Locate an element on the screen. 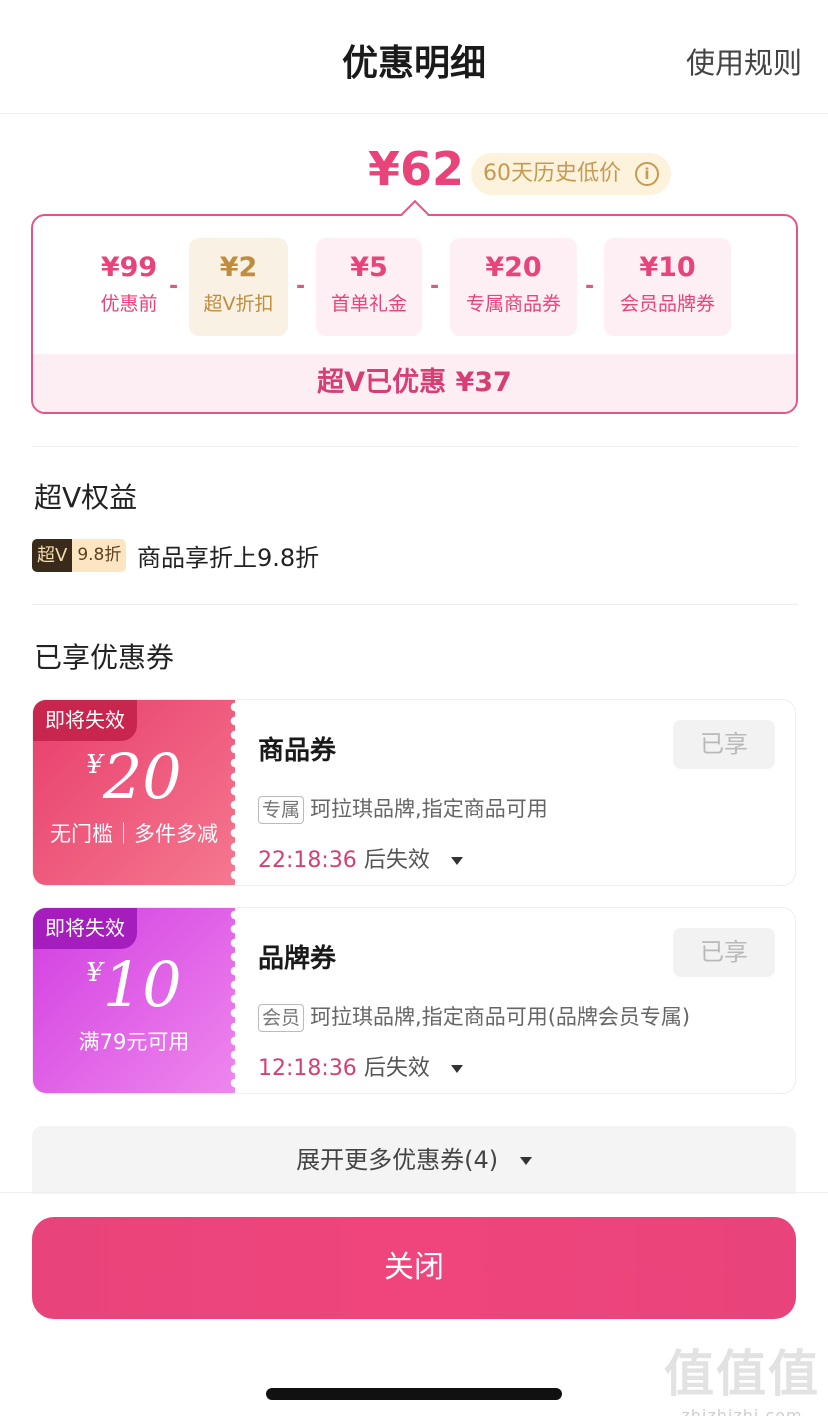 The width and height of the screenshot is (828, 1416). calc-amount: ¥99 is located at coordinates (129, 267).